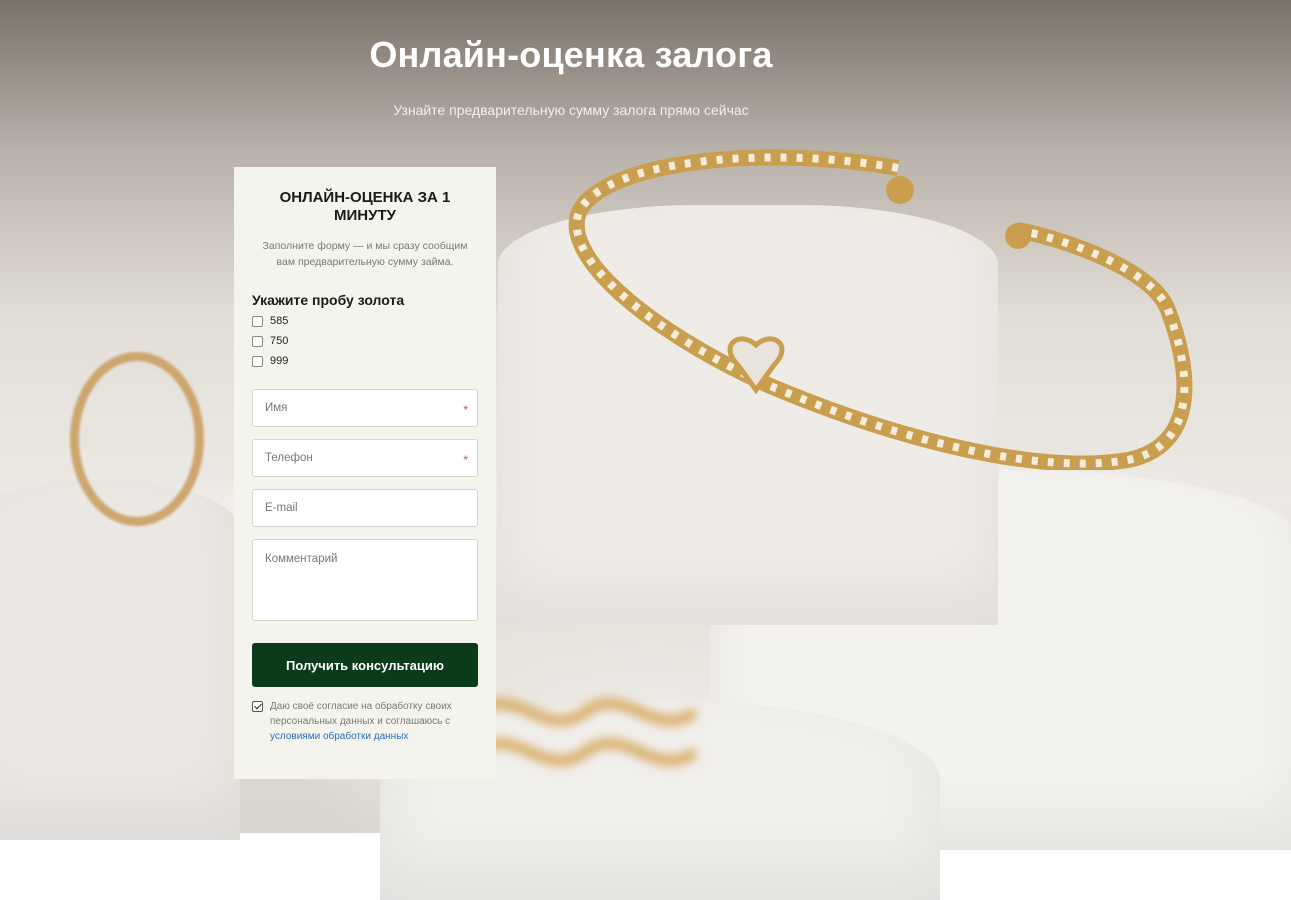  I want to click on consent-checkbox, so click(257, 706).